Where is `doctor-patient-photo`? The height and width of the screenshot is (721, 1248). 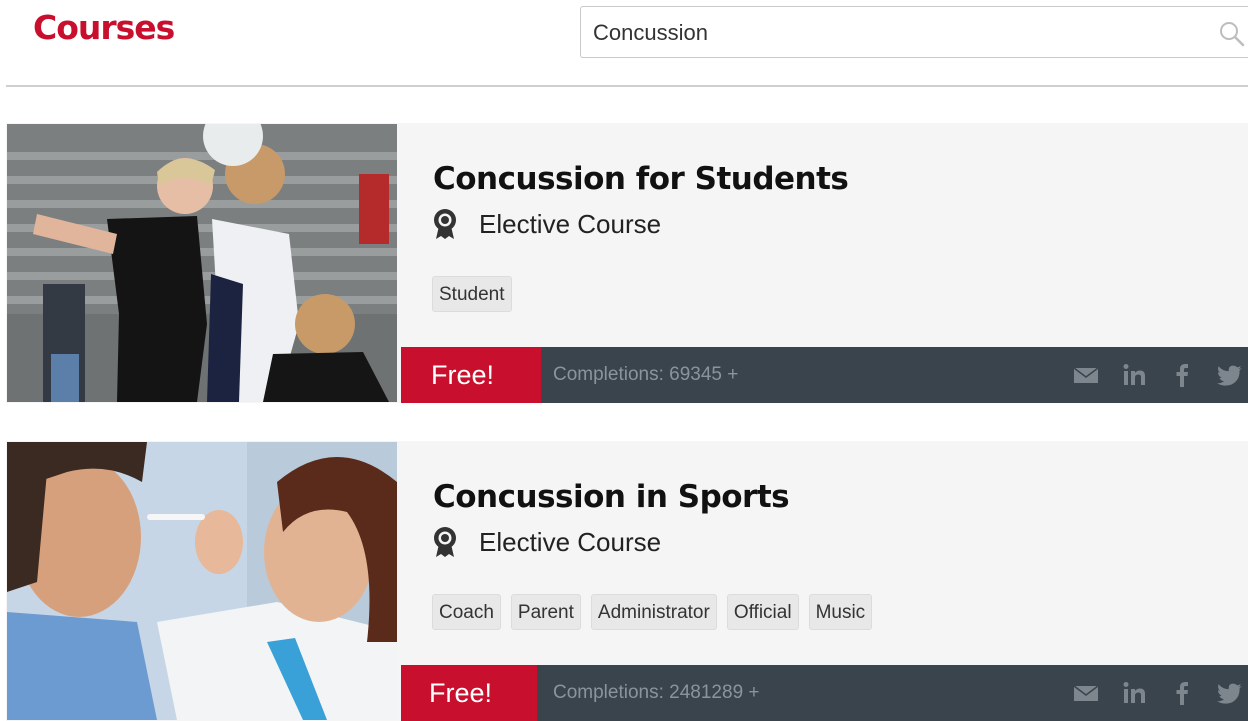 doctor-patient-photo is located at coordinates (202, 581).